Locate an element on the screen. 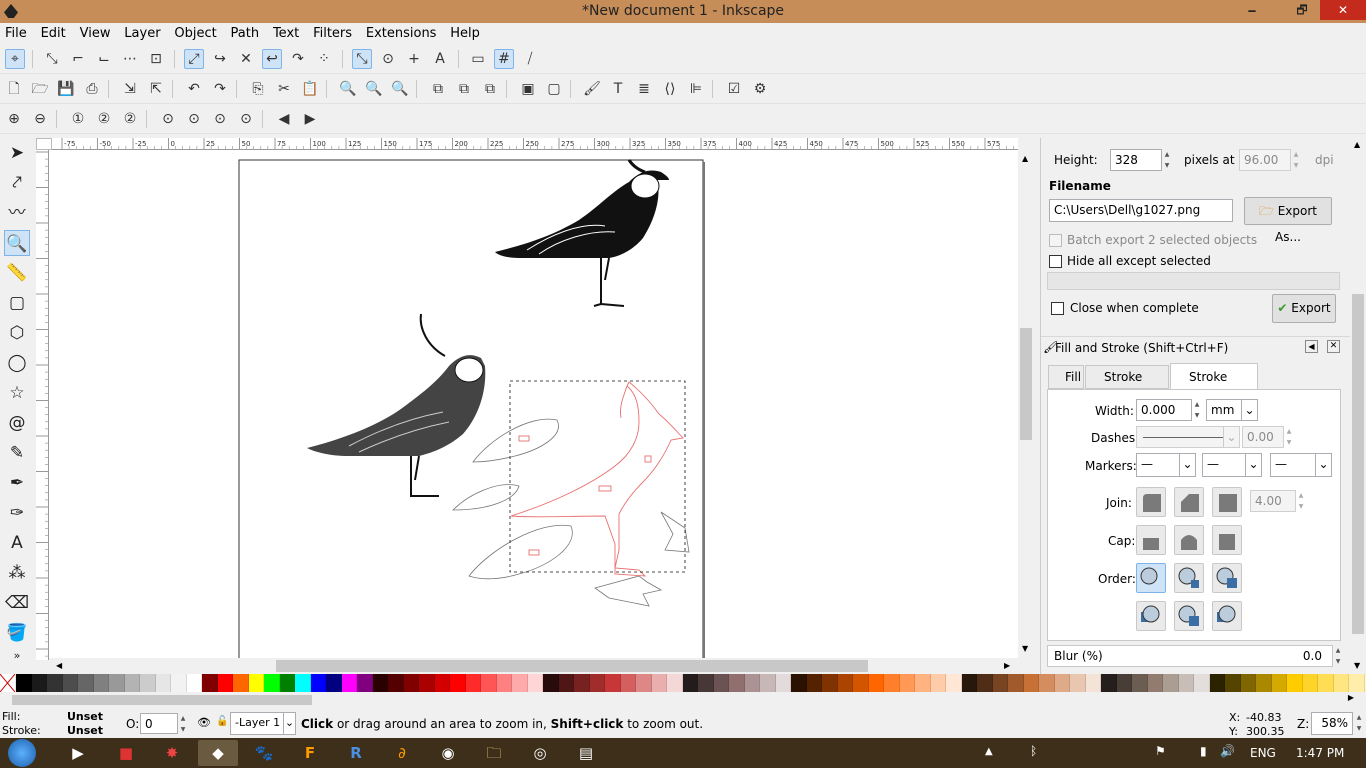  zoom-2-1-icon: ② is located at coordinates (130, 119).